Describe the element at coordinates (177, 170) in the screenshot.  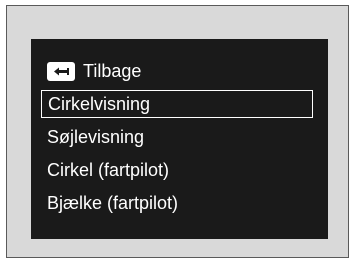
I see `menu-item-cirkel-fartpilot: Cirkel (fartpilot)` at that location.